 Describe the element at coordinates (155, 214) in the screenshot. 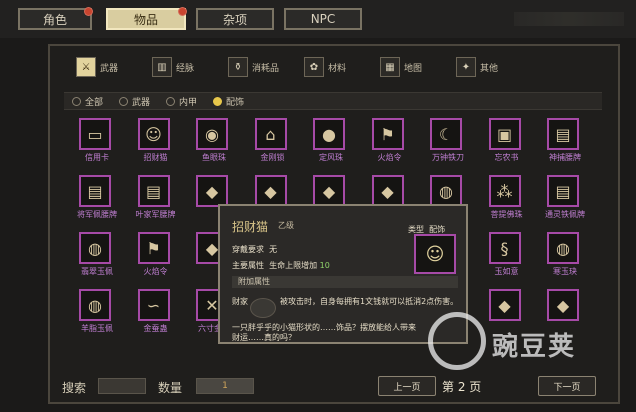

I see `item-name: 叶家军腰牌` at that location.